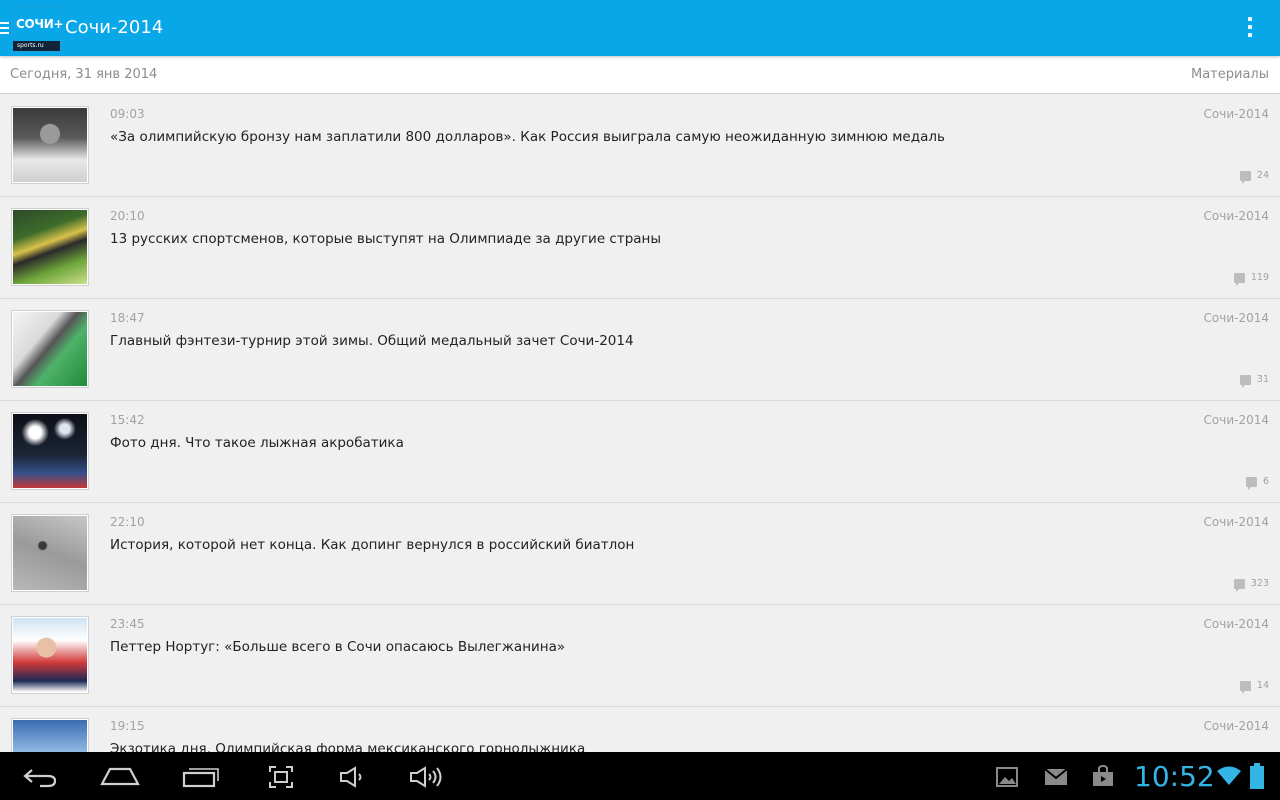  I want to click on comment-count: 323, so click(1251, 585).